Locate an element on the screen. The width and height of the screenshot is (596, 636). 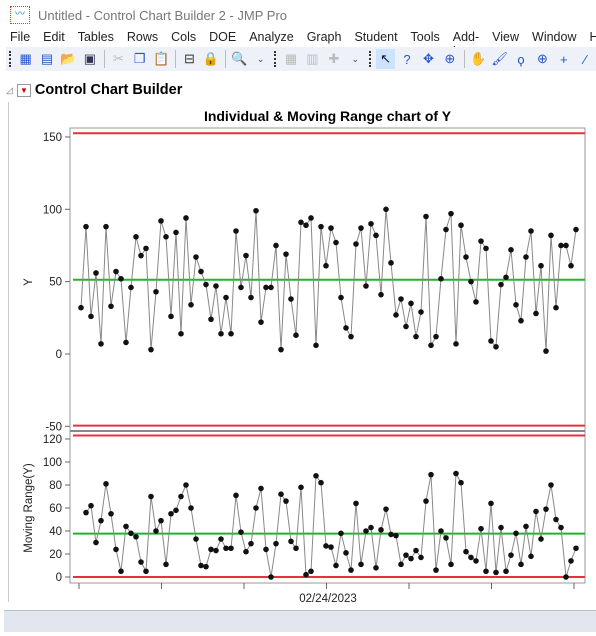
y-tick-label: 150 is located at coordinates (52, 138).